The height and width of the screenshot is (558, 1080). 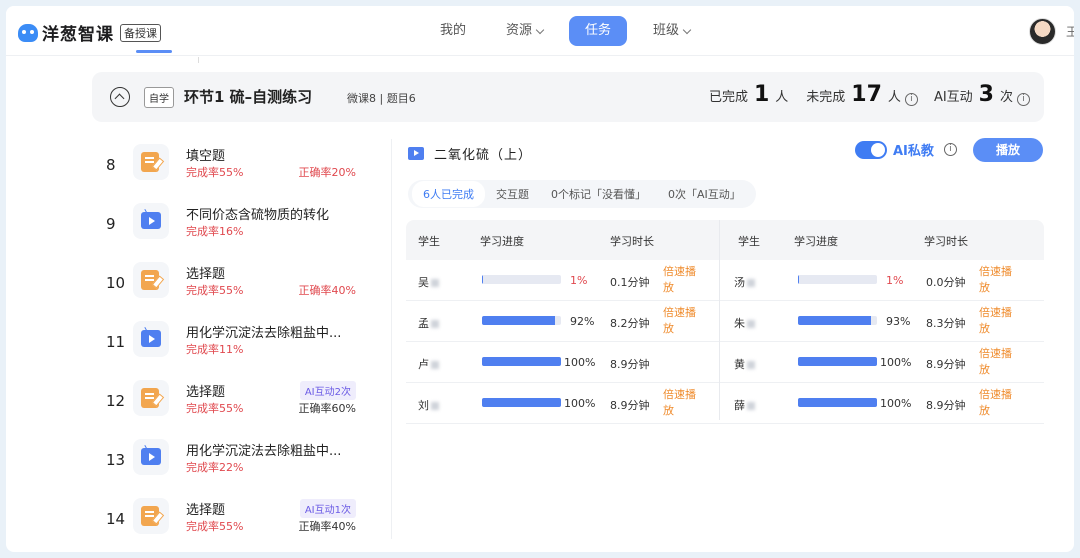 What do you see at coordinates (428, 405) in the screenshot?
I see `student-name: 刘` at bounding box center [428, 405].